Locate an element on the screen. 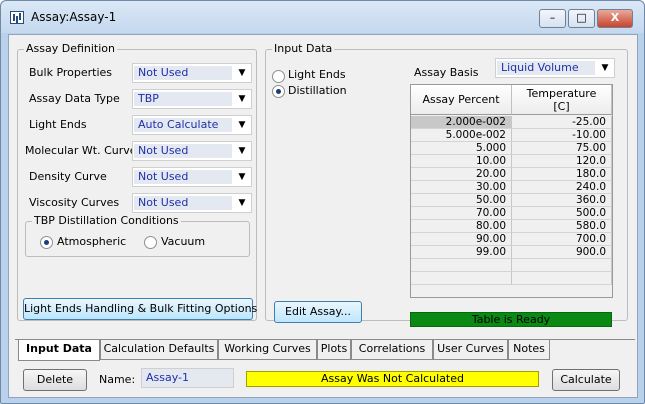  table-row: 5.000e-002 -10.00 is located at coordinates (511, 135).